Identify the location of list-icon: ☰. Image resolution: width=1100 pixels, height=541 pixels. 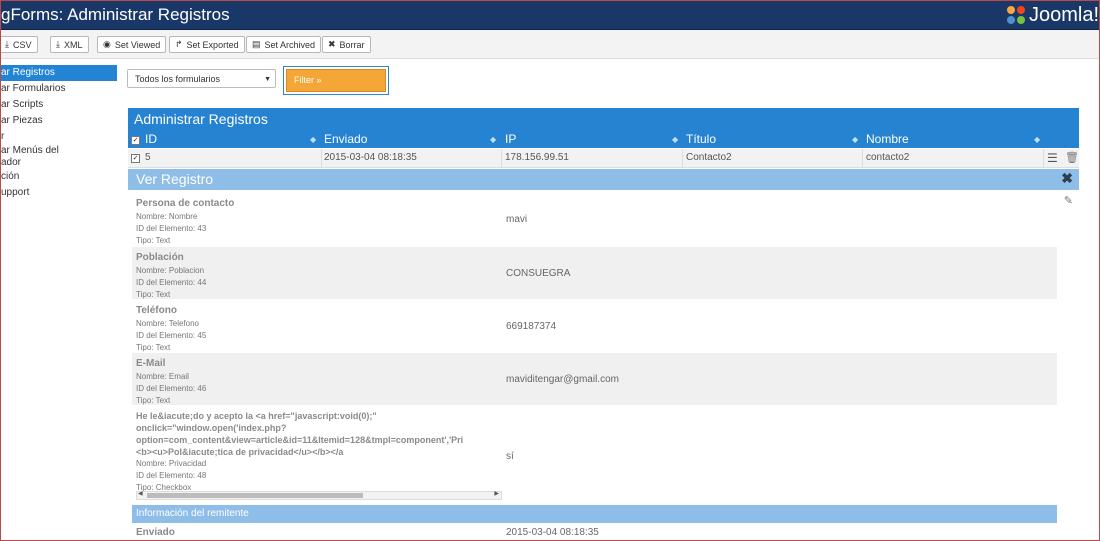
(1052, 158).